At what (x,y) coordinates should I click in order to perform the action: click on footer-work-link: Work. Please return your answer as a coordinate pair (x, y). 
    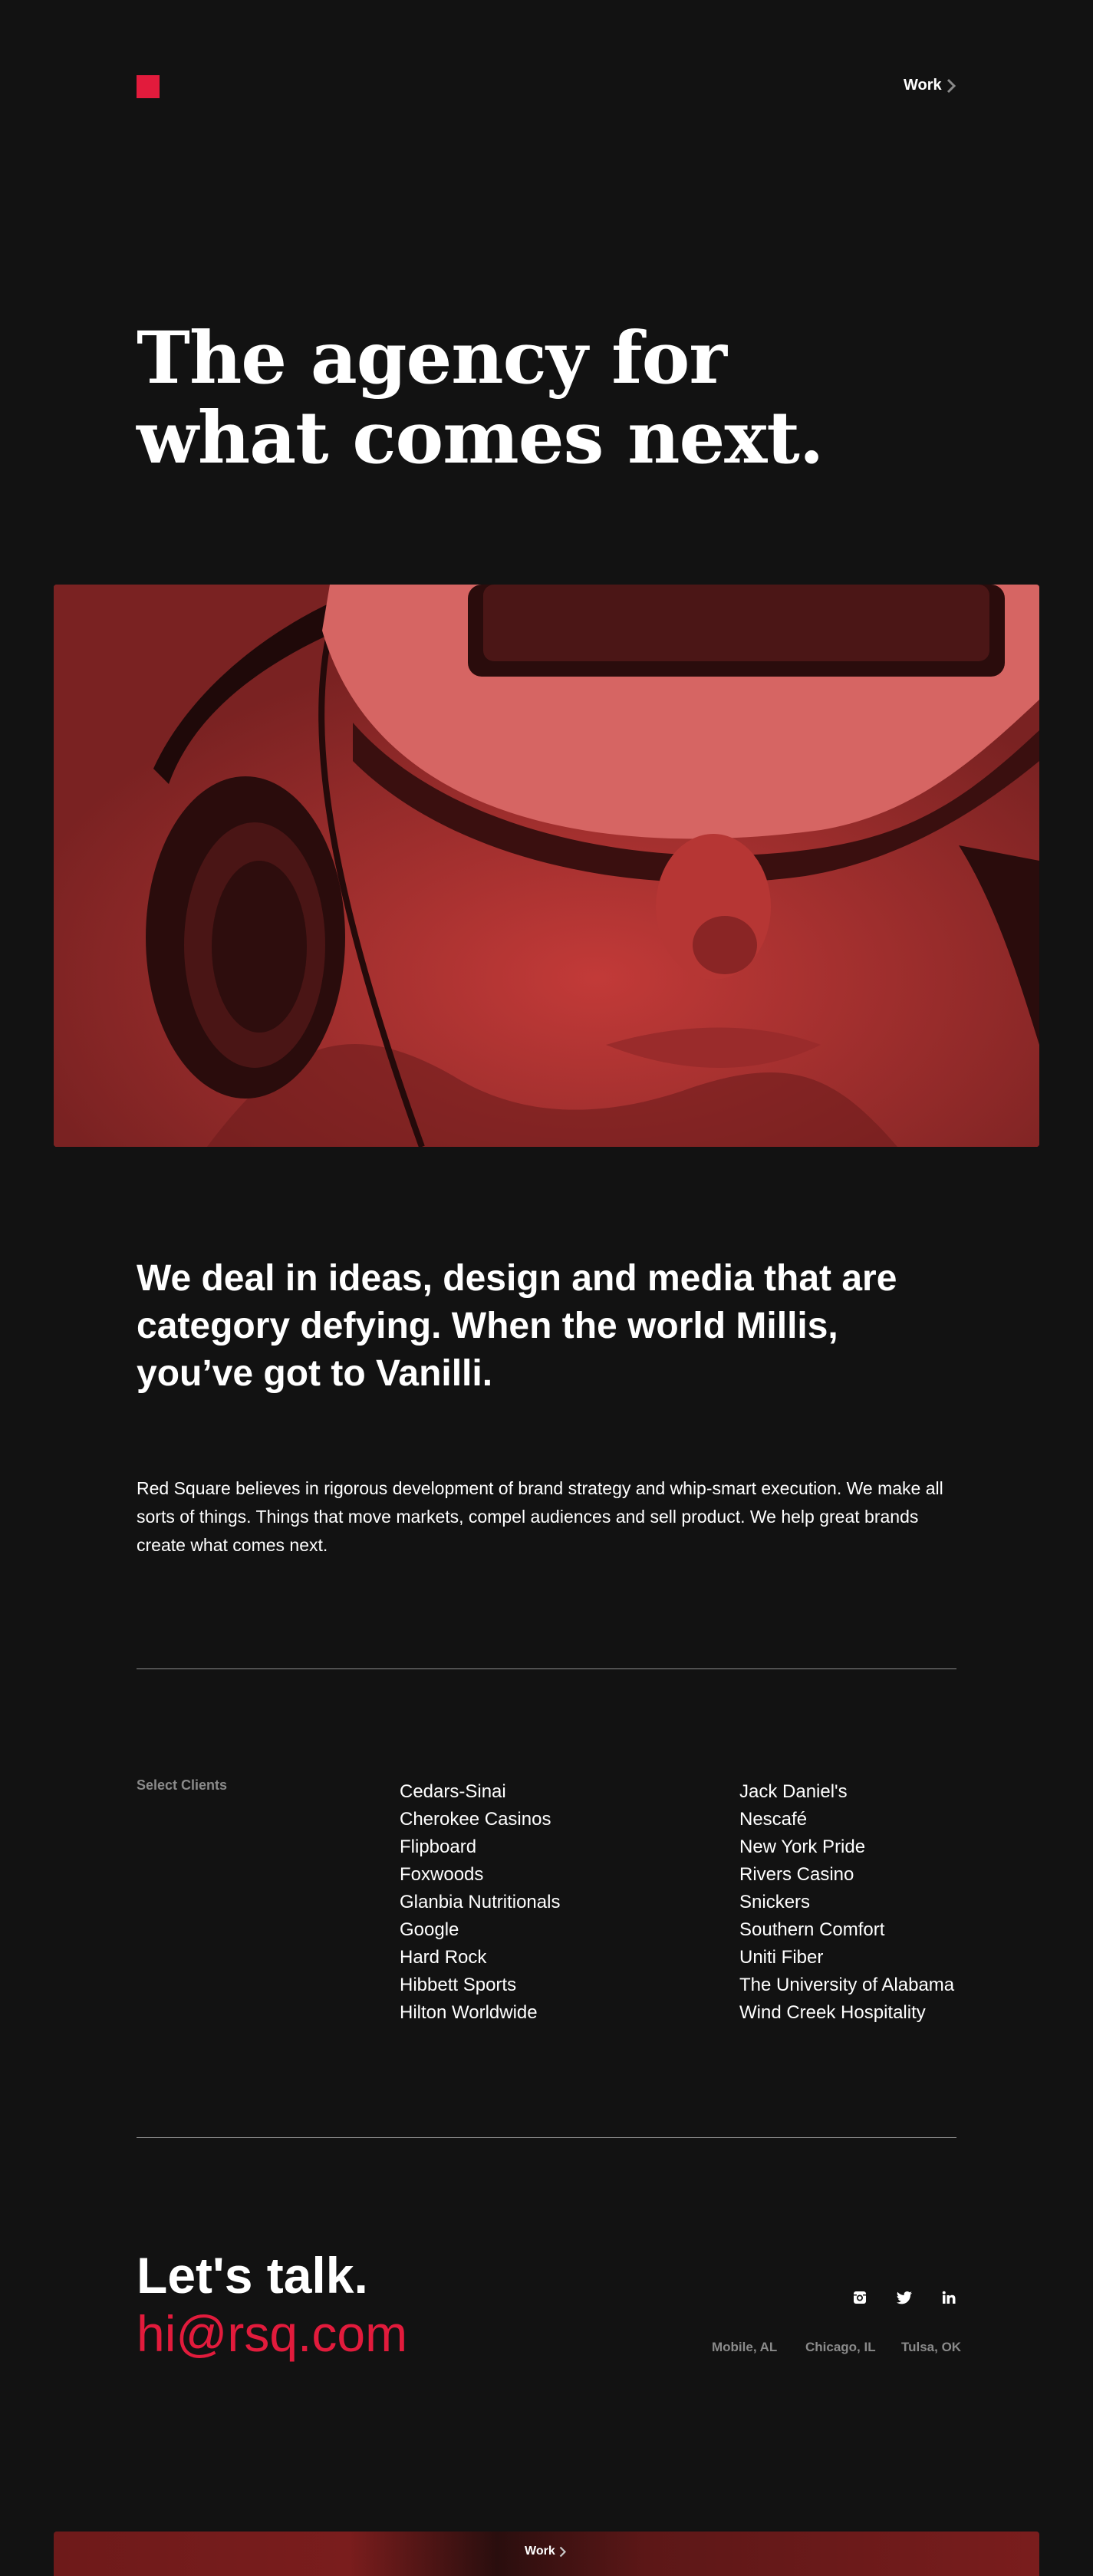
    Looking at the image, I should click on (545, 2551).